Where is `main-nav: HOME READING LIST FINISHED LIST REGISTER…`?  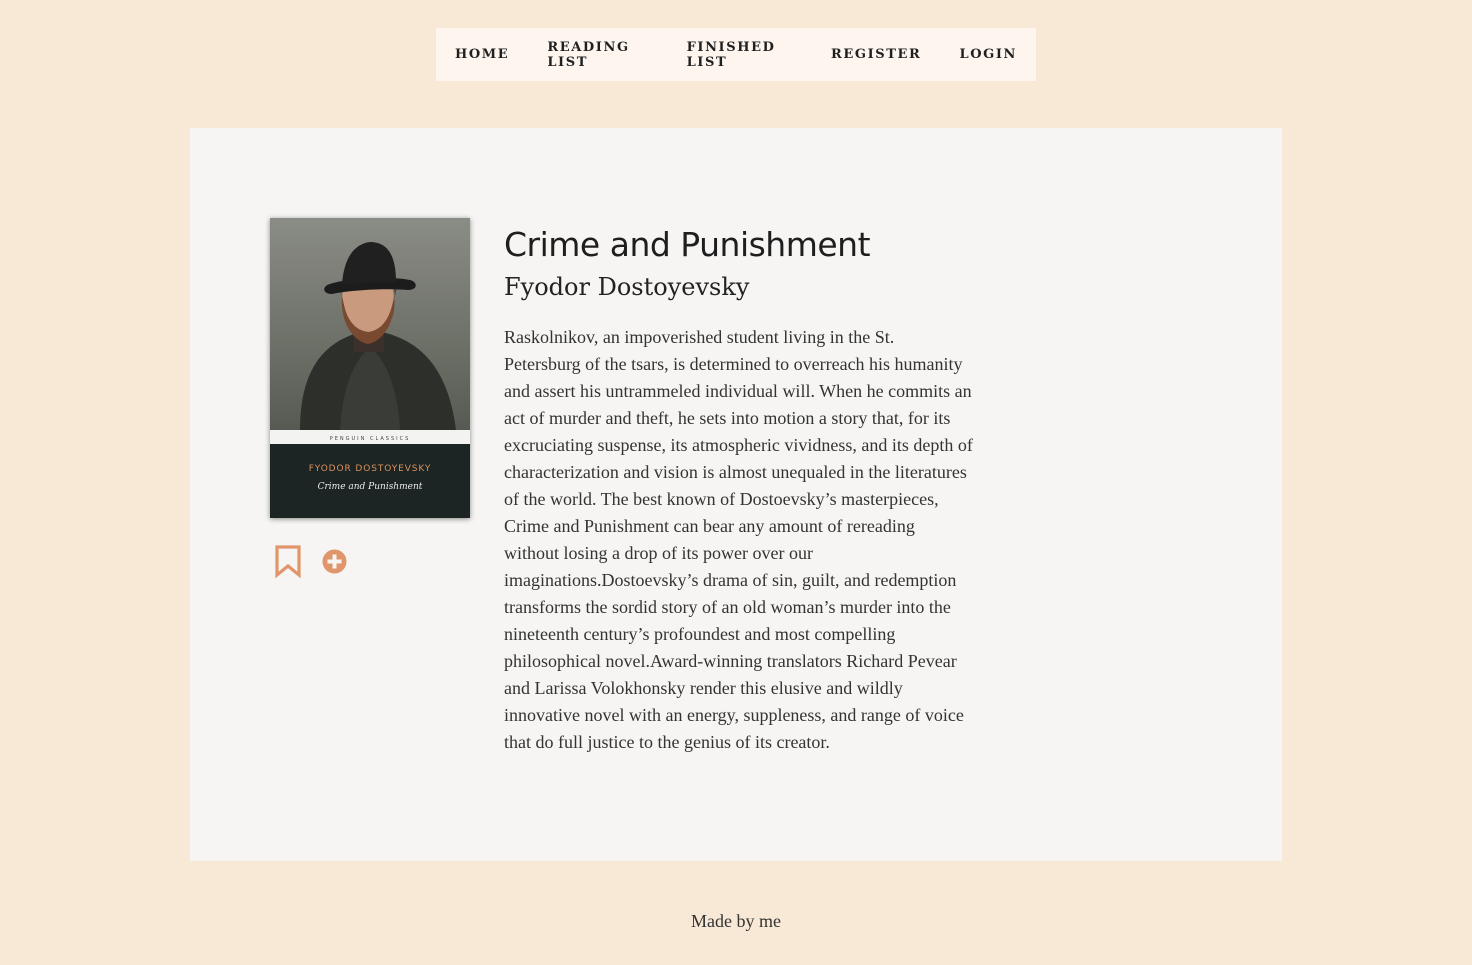 main-nav: HOME READING LIST FINISHED LIST REGISTER… is located at coordinates (736, 54).